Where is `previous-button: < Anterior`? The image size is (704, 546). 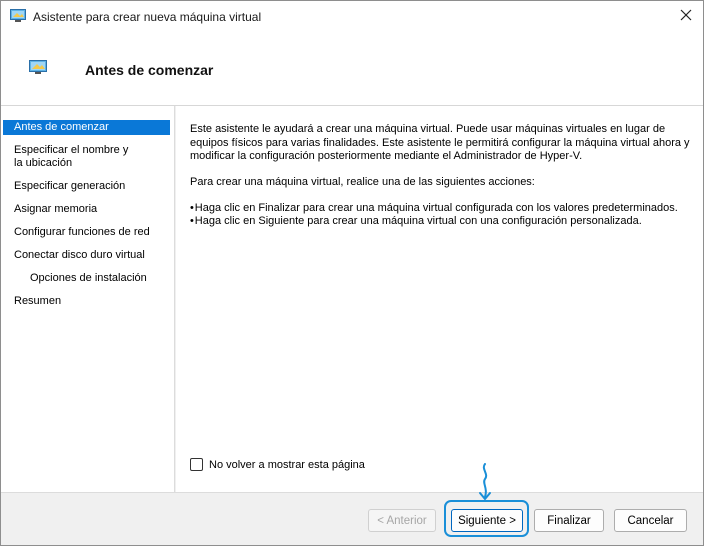
previous-button: < Anterior is located at coordinates (402, 520).